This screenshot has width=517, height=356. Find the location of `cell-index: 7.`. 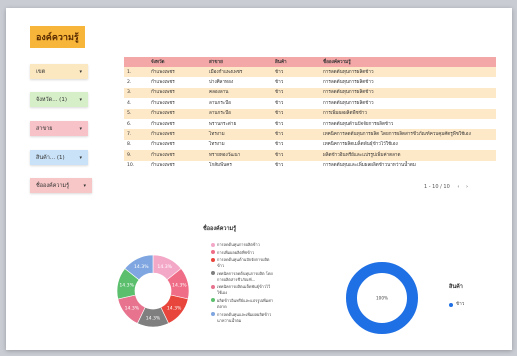

cell-index: 7. is located at coordinates (136, 134).